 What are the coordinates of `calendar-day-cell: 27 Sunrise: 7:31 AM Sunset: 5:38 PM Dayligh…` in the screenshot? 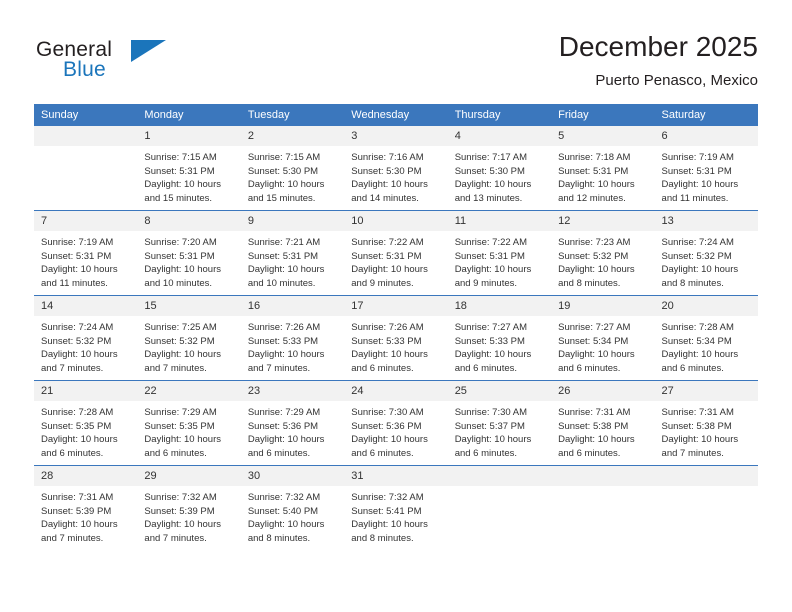 It's located at (706, 423).